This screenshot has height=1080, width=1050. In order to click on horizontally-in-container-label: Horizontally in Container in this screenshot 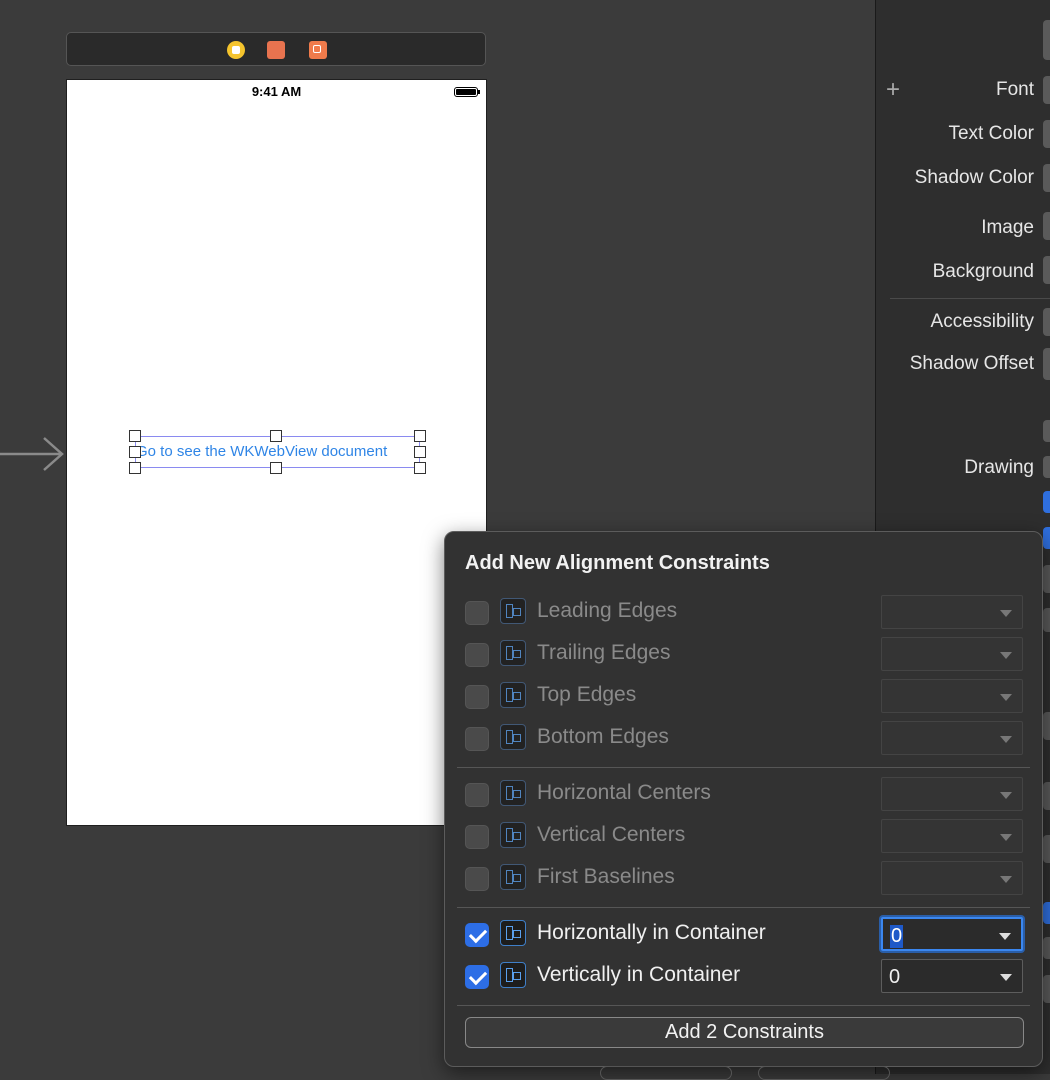, I will do `click(651, 932)`.